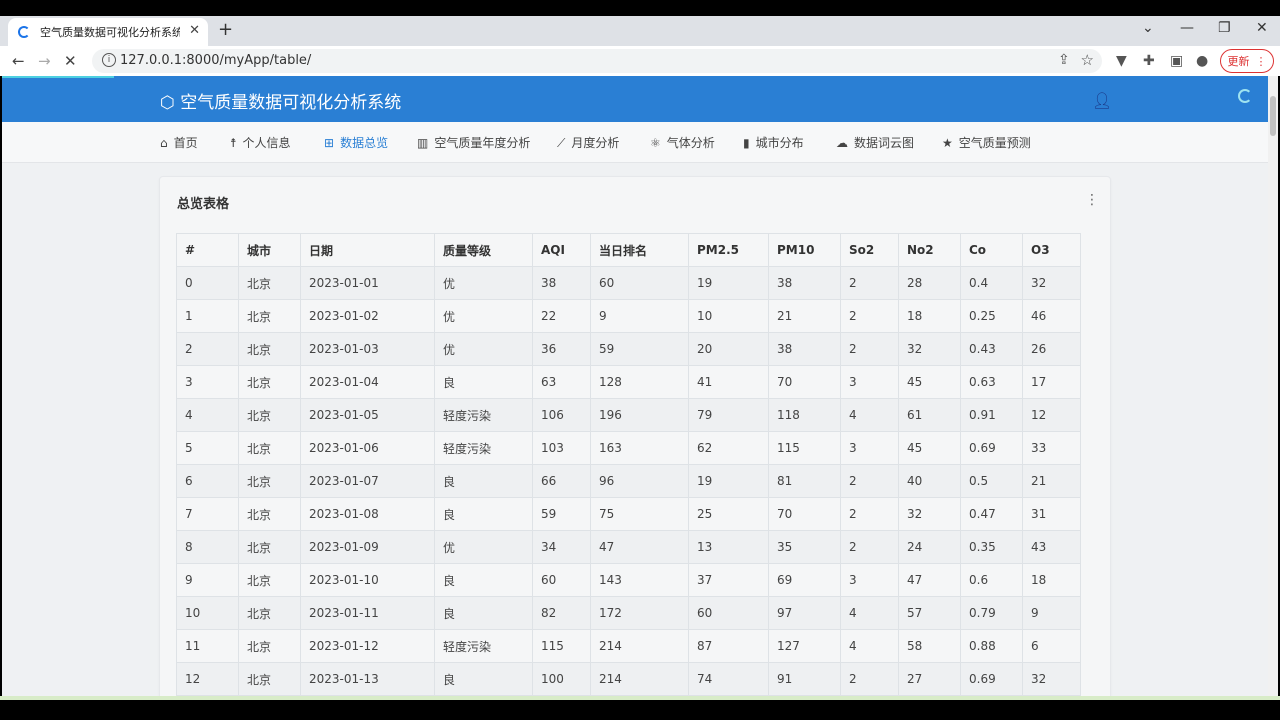  Describe the element at coordinates (1262, 28) in the screenshot. I see `close-window-icon: ✕` at that location.